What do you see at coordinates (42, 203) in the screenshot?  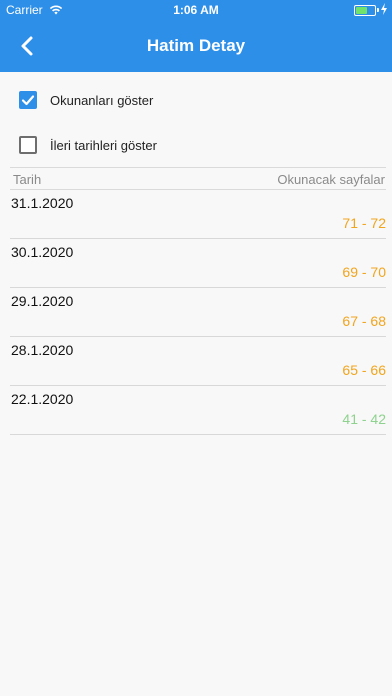 I see `row-date: 31.1.2020` at bounding box center [42, 203].